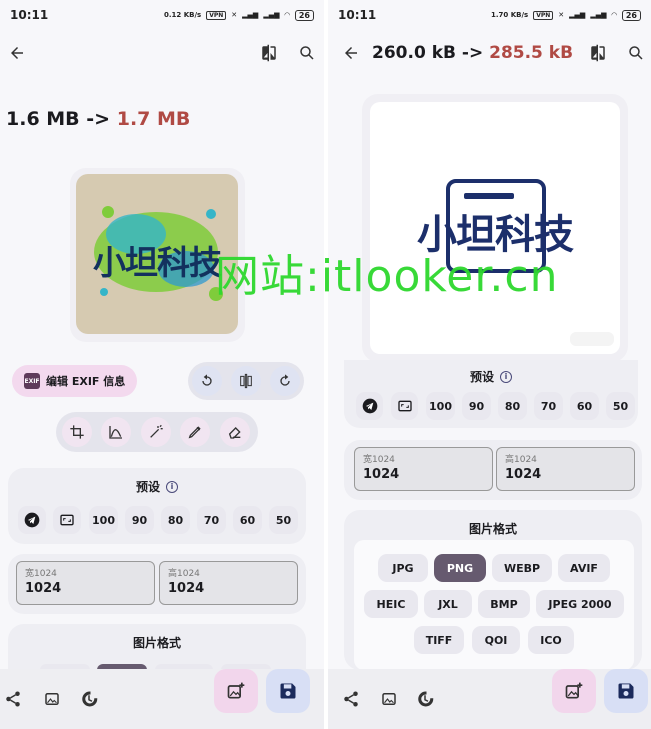  Describe the element at coordinates (489, 15) in the screenshot. I see `status-bar: 10:11 1.70 KB/s VPN ✕ ▂▄▆ ▂▄▆ ◠ 26` at that location.